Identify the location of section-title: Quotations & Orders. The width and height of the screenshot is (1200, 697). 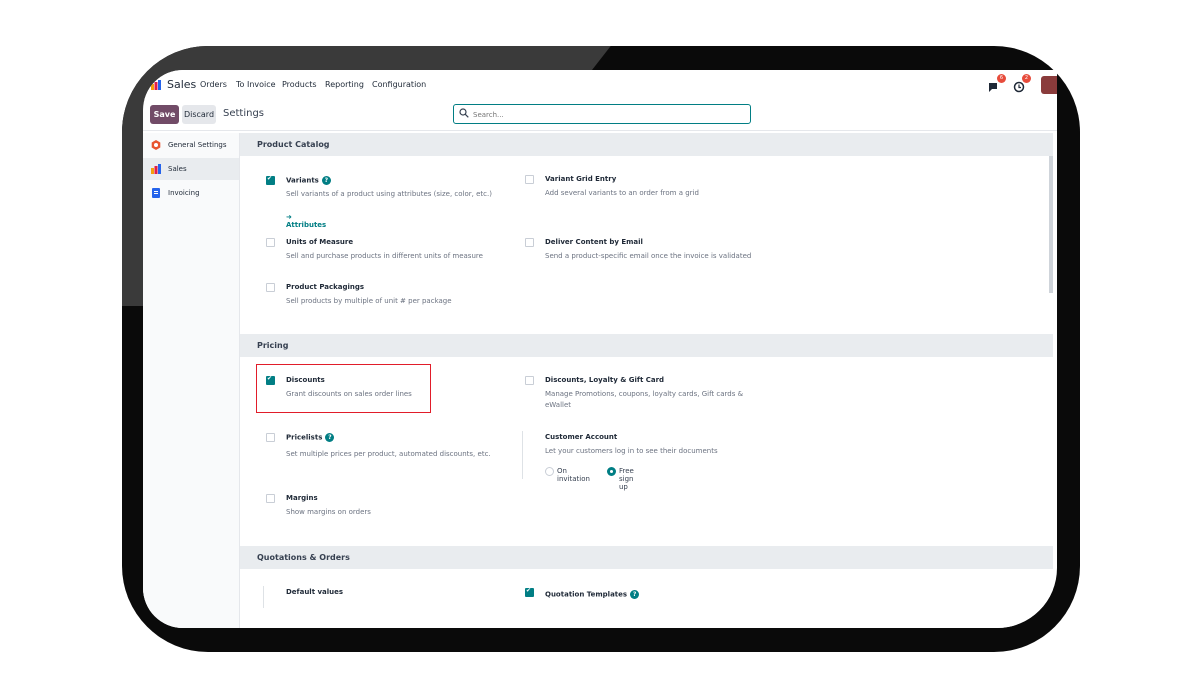
(303, 557).